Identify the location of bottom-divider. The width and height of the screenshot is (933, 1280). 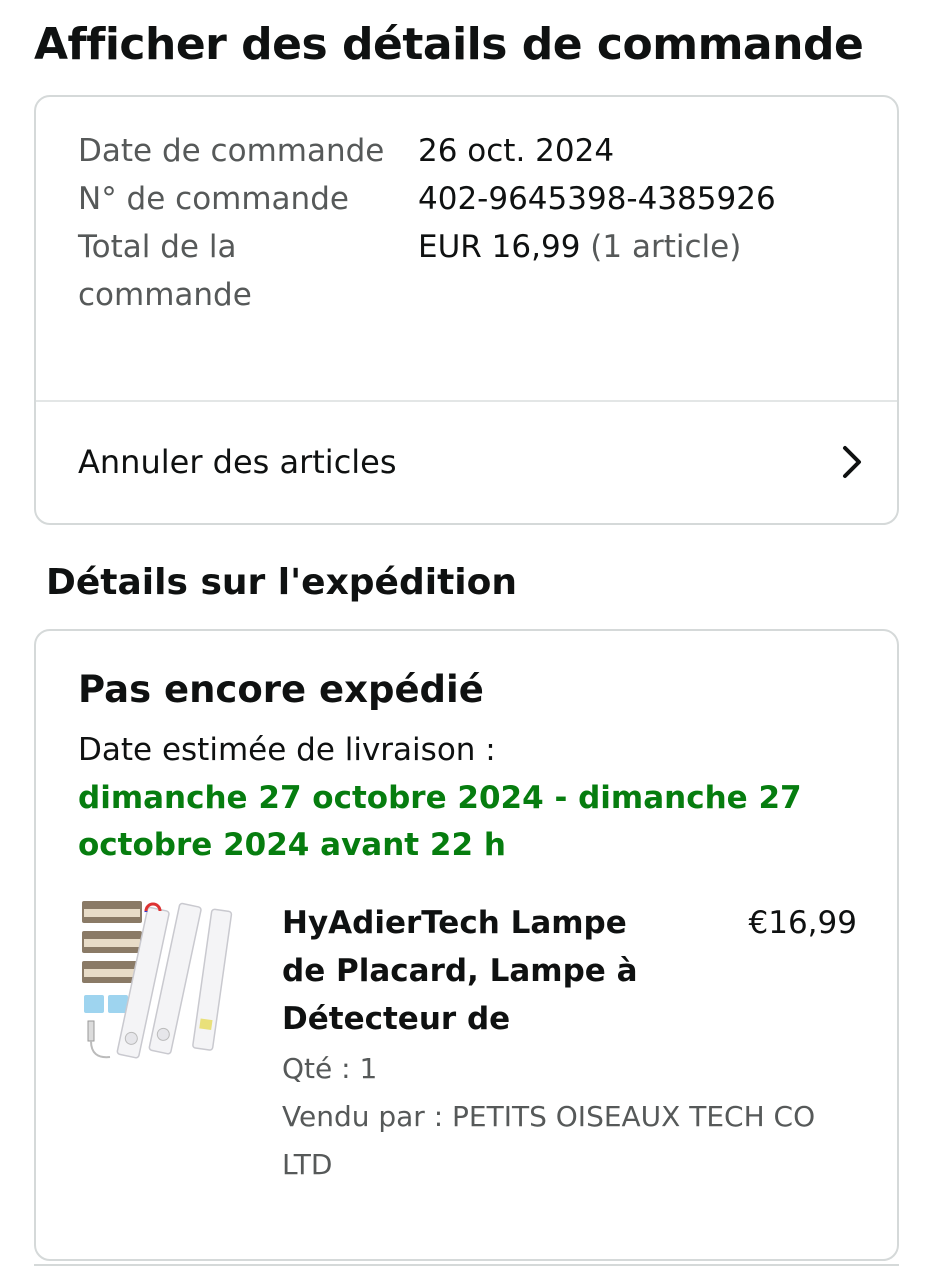
(466, 1265).